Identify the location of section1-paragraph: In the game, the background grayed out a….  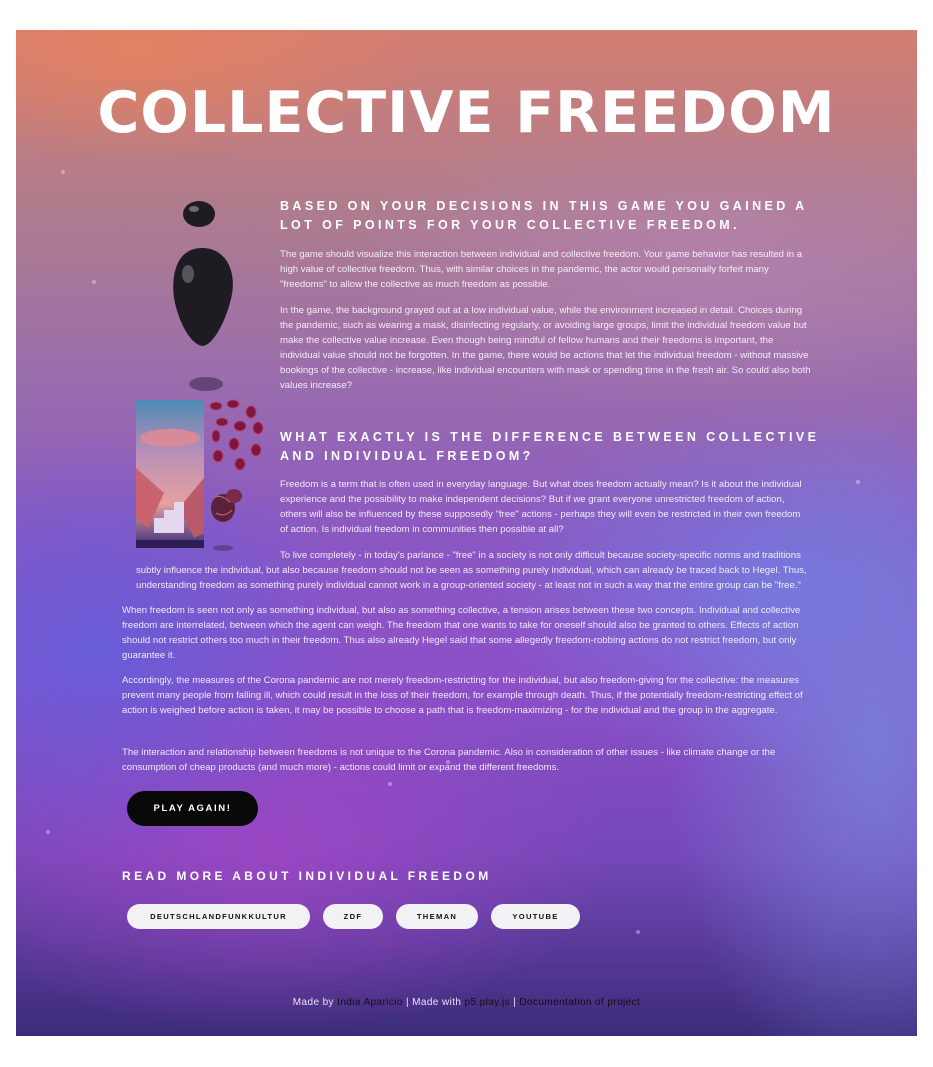
(545, 348).